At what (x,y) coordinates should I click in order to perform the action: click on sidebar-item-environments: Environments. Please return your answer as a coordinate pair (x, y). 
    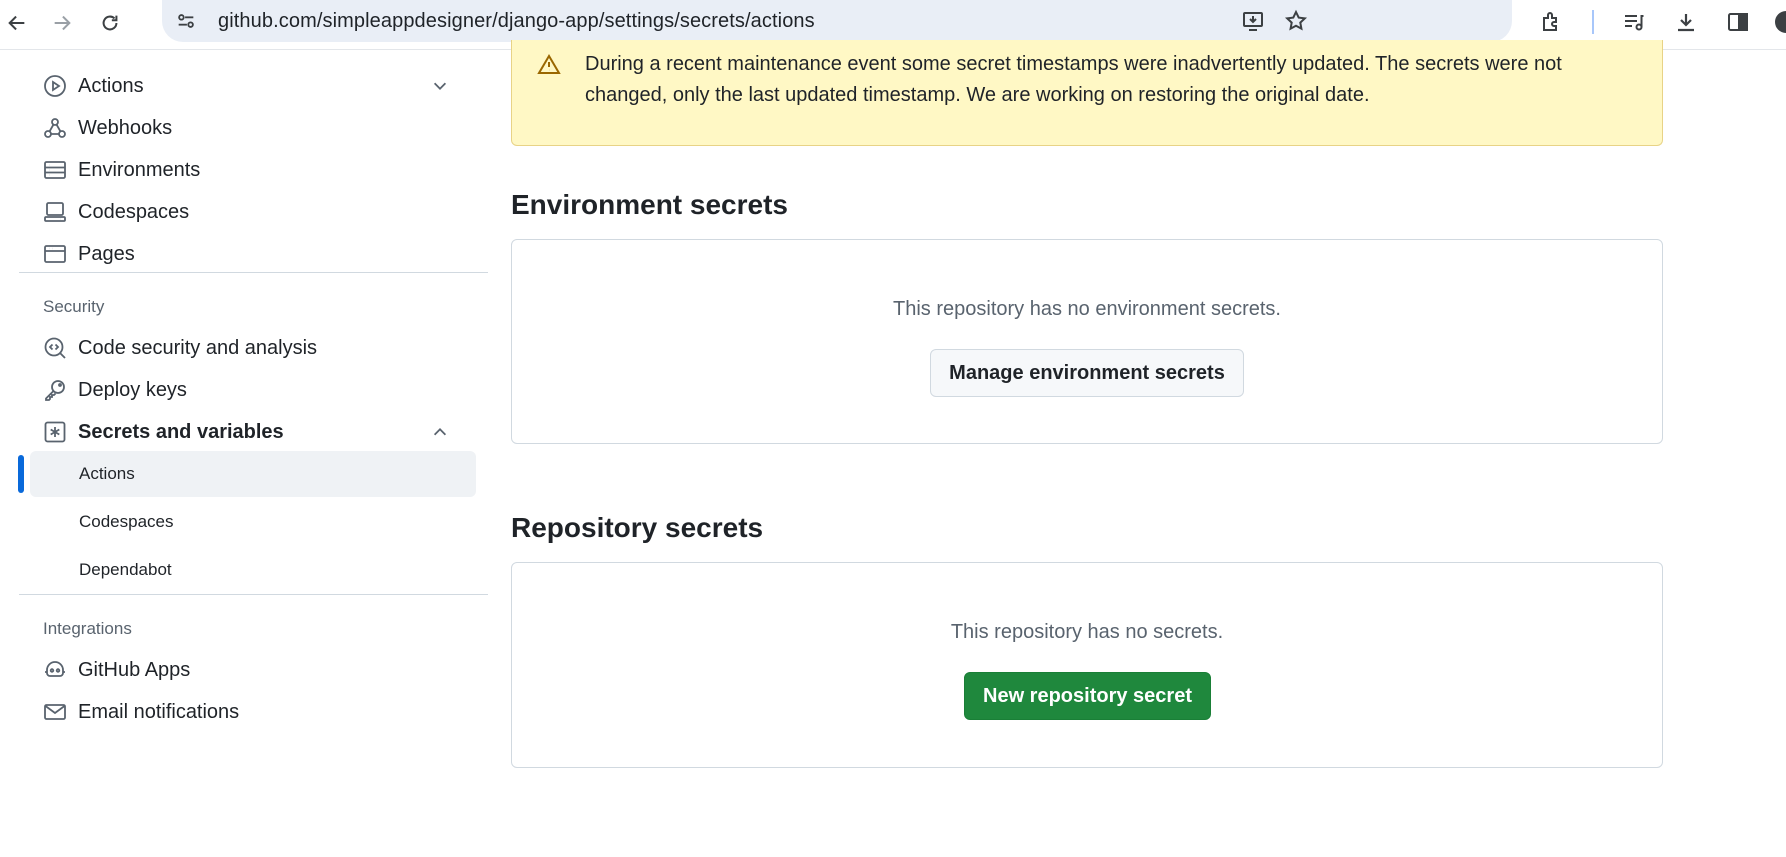
    Looking at the image, I should click on (253, 170).